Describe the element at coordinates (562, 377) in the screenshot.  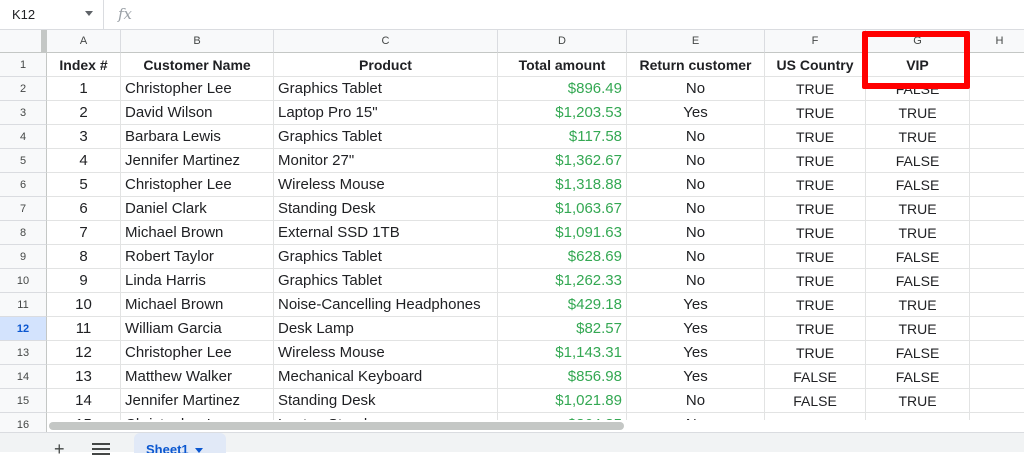
I see `table-cell: $856.98` at that location.